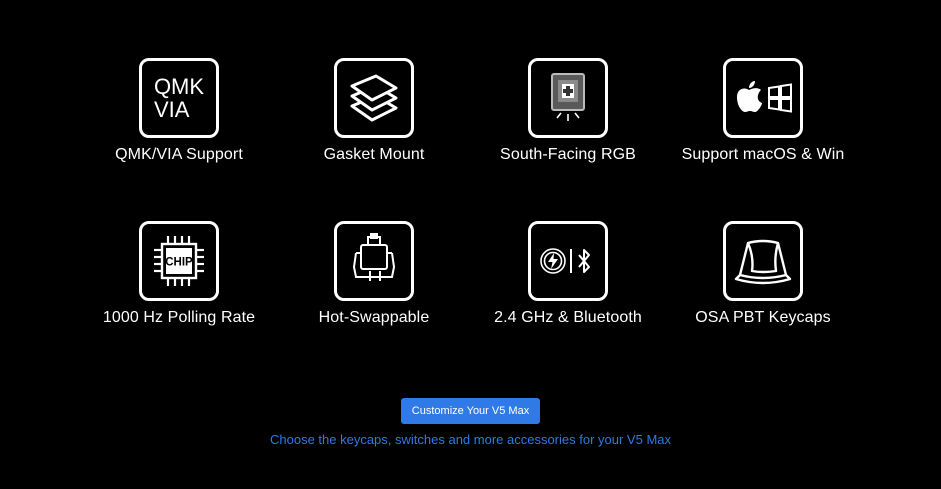 The image size is (941, 489). What do you see at coordinates (763, 317) in the screenshot?
I see `feature-label: OSA PBT Keycaps` at bounding box center [763, 317].